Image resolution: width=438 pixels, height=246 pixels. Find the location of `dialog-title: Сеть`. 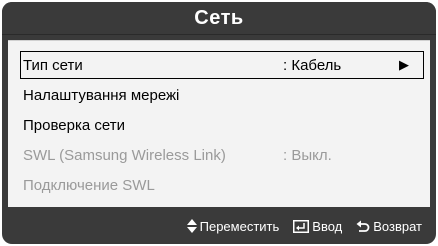

dialog-title: Сеть is located at coordinates (219, 17).